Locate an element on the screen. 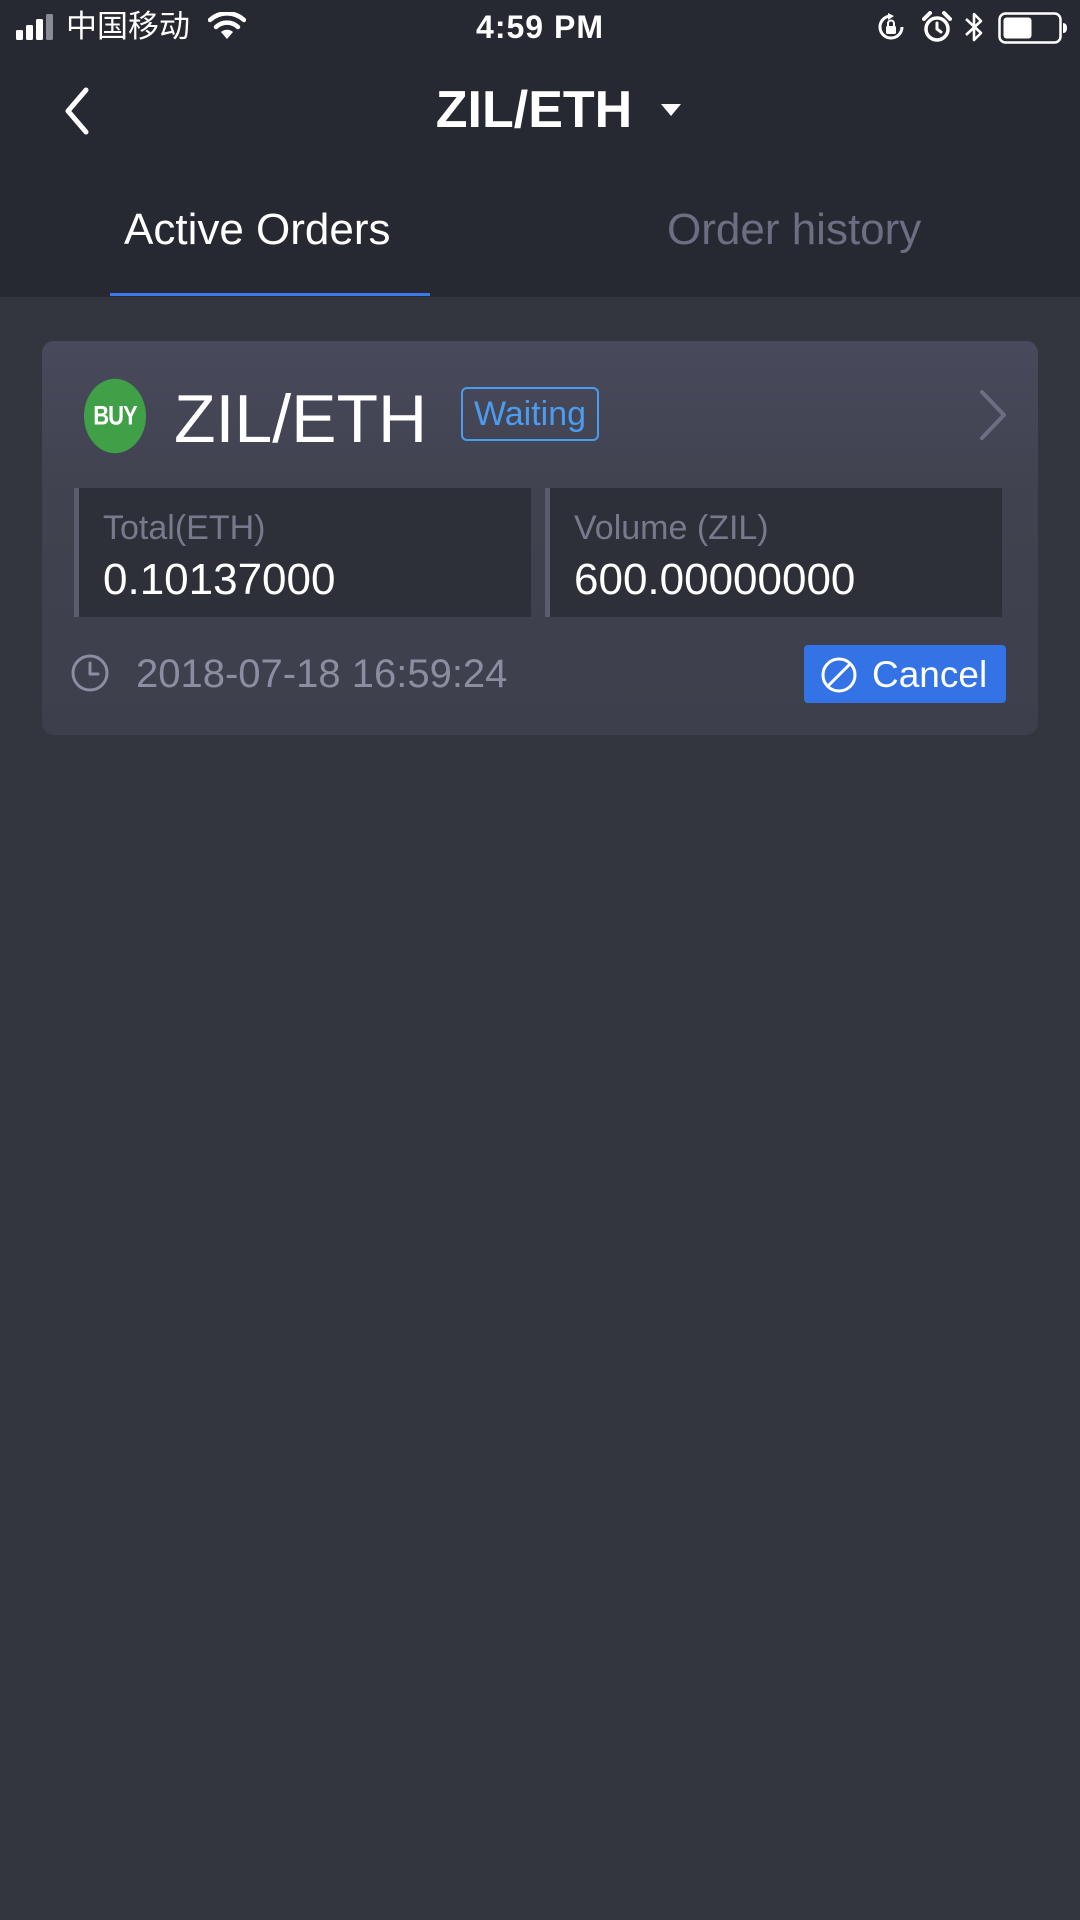 The width and height of the screenshot is (1080, 1920). nav-bar: ZIL/ETH is located at coordinates (540, 110).